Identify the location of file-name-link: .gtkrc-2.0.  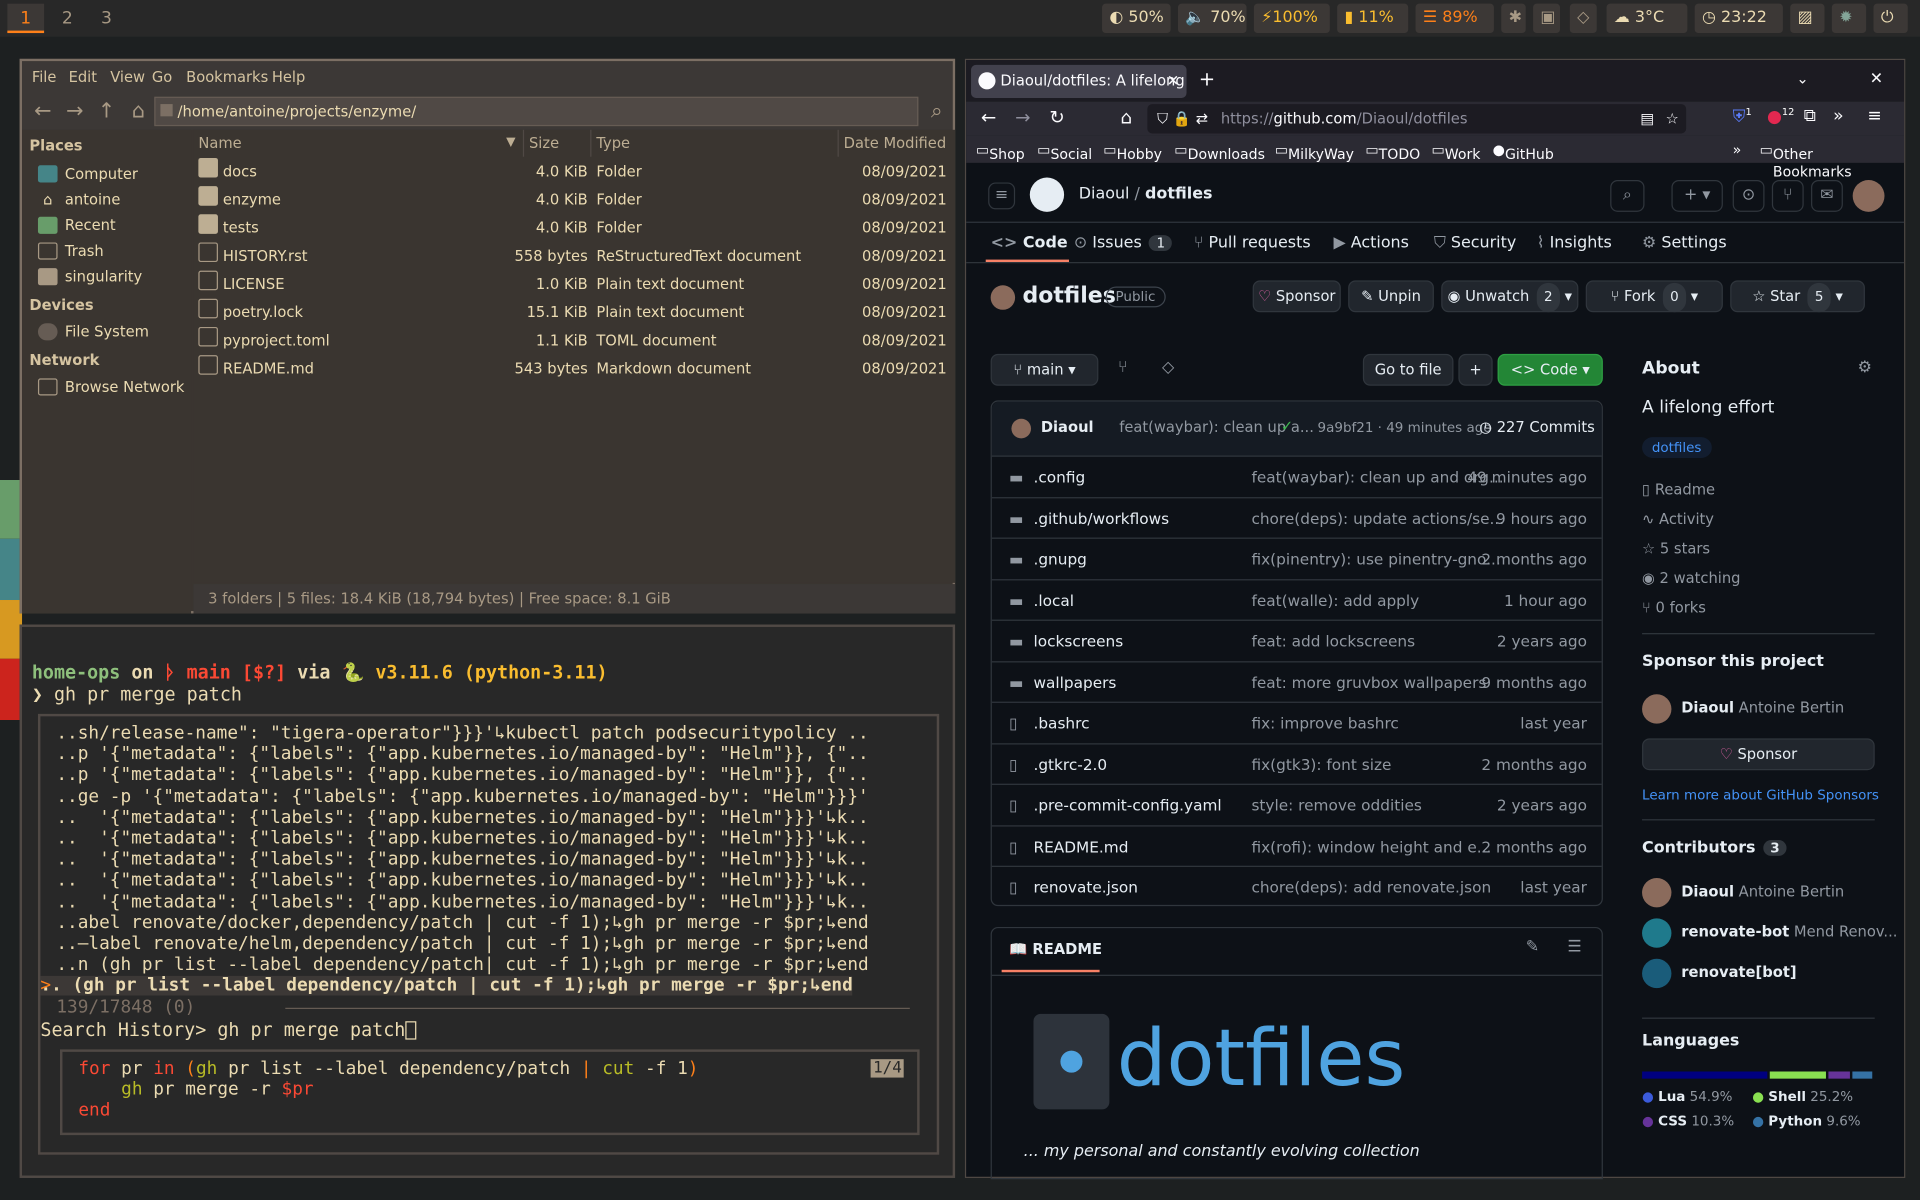
(1070, 764).